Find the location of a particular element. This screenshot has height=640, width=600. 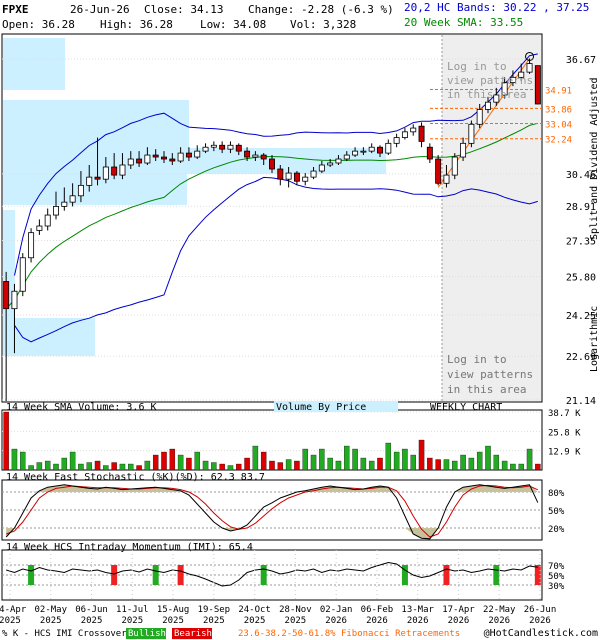

x-tick-month: 13-Mar is located at coordinates (417, 610).